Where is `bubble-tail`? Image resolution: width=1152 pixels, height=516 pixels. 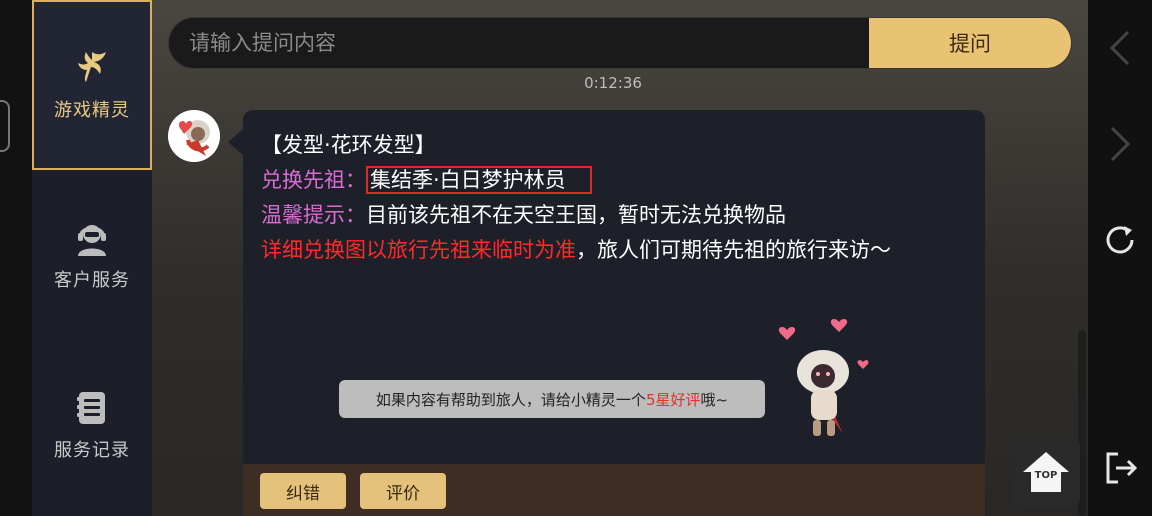
bubble-tail is located at coordinates (236, 142).